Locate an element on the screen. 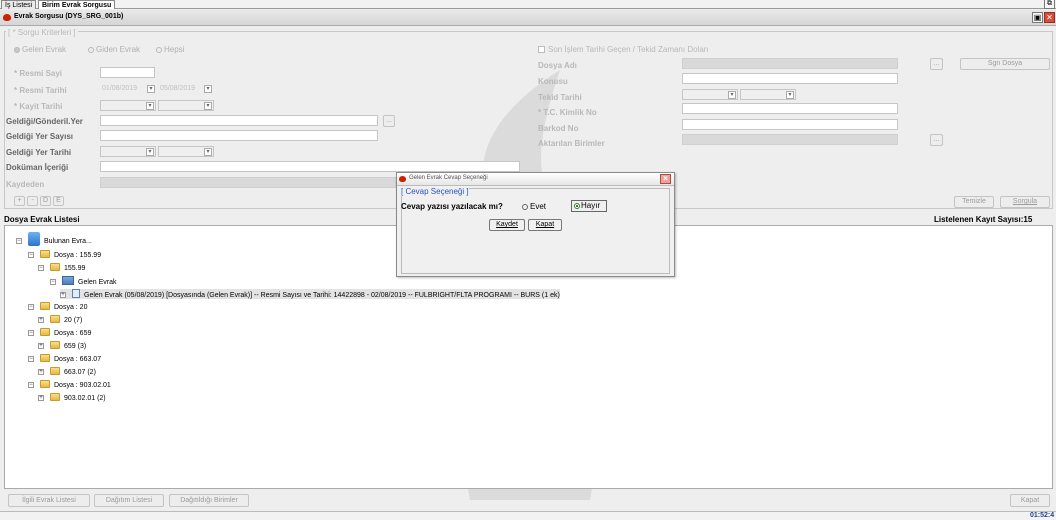 The width and height of the screenshot is (1056, 520). restore-icon: ⧉ is located at coordinates (1049, 4).